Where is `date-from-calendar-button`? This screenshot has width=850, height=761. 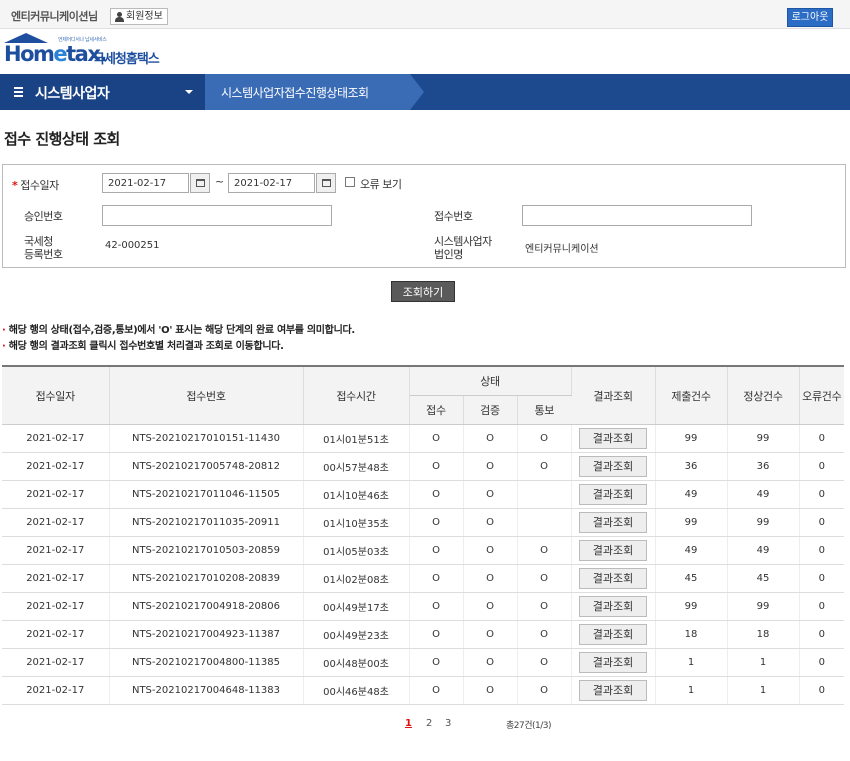 date-from-calendar-button is located at coordinates (200, 183).